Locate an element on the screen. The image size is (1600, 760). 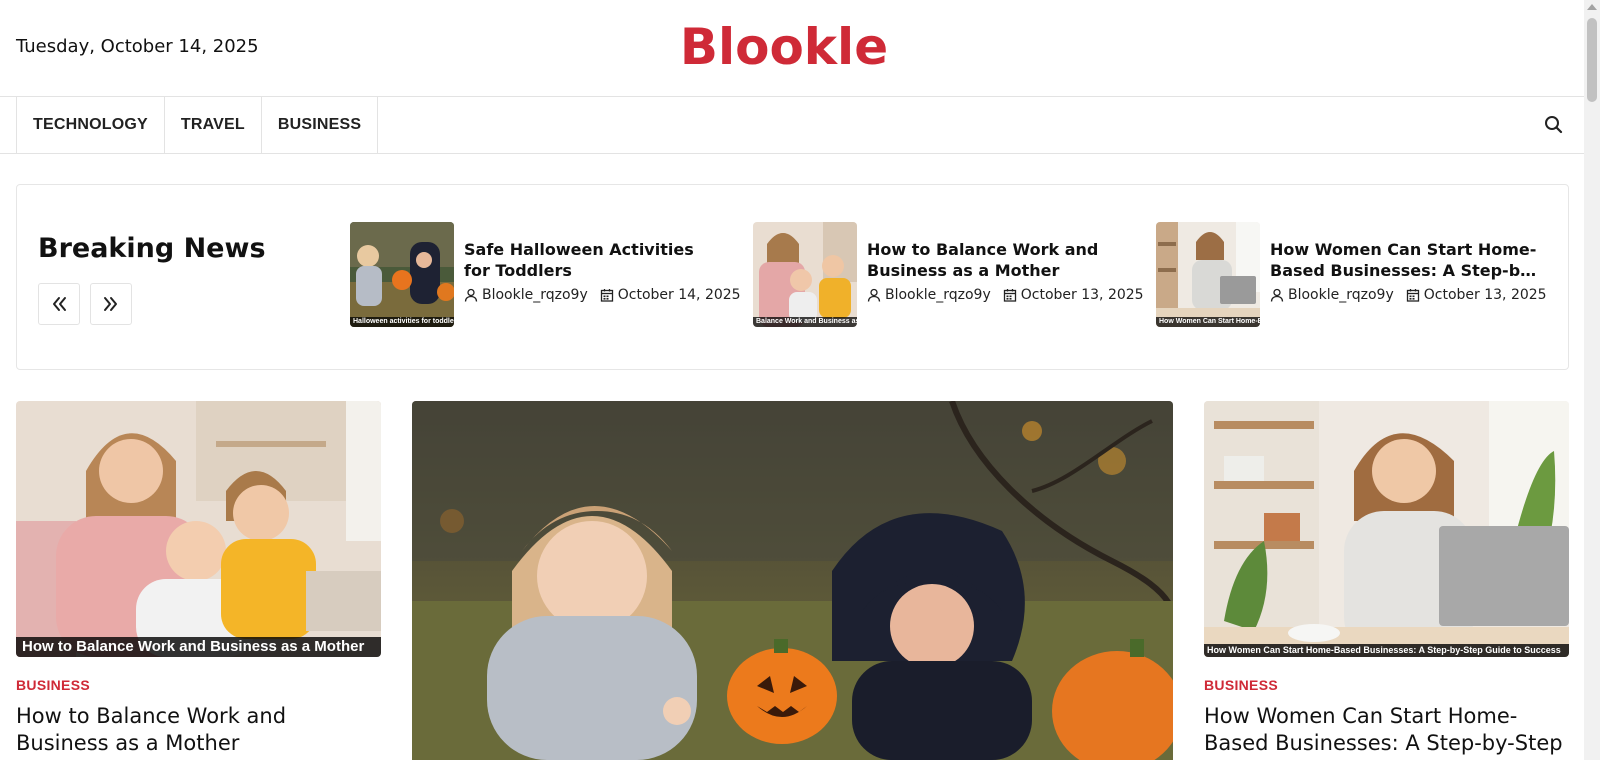
nav-item-travel: TRAVEL is located at coordinates (213, 125).